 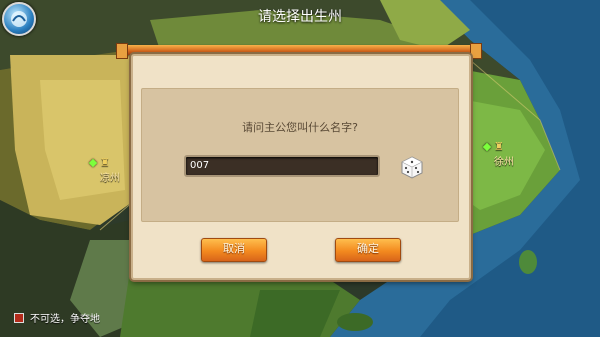 I want to click on legend-label: 不可选，争夺地, so click(x=65, y=319).